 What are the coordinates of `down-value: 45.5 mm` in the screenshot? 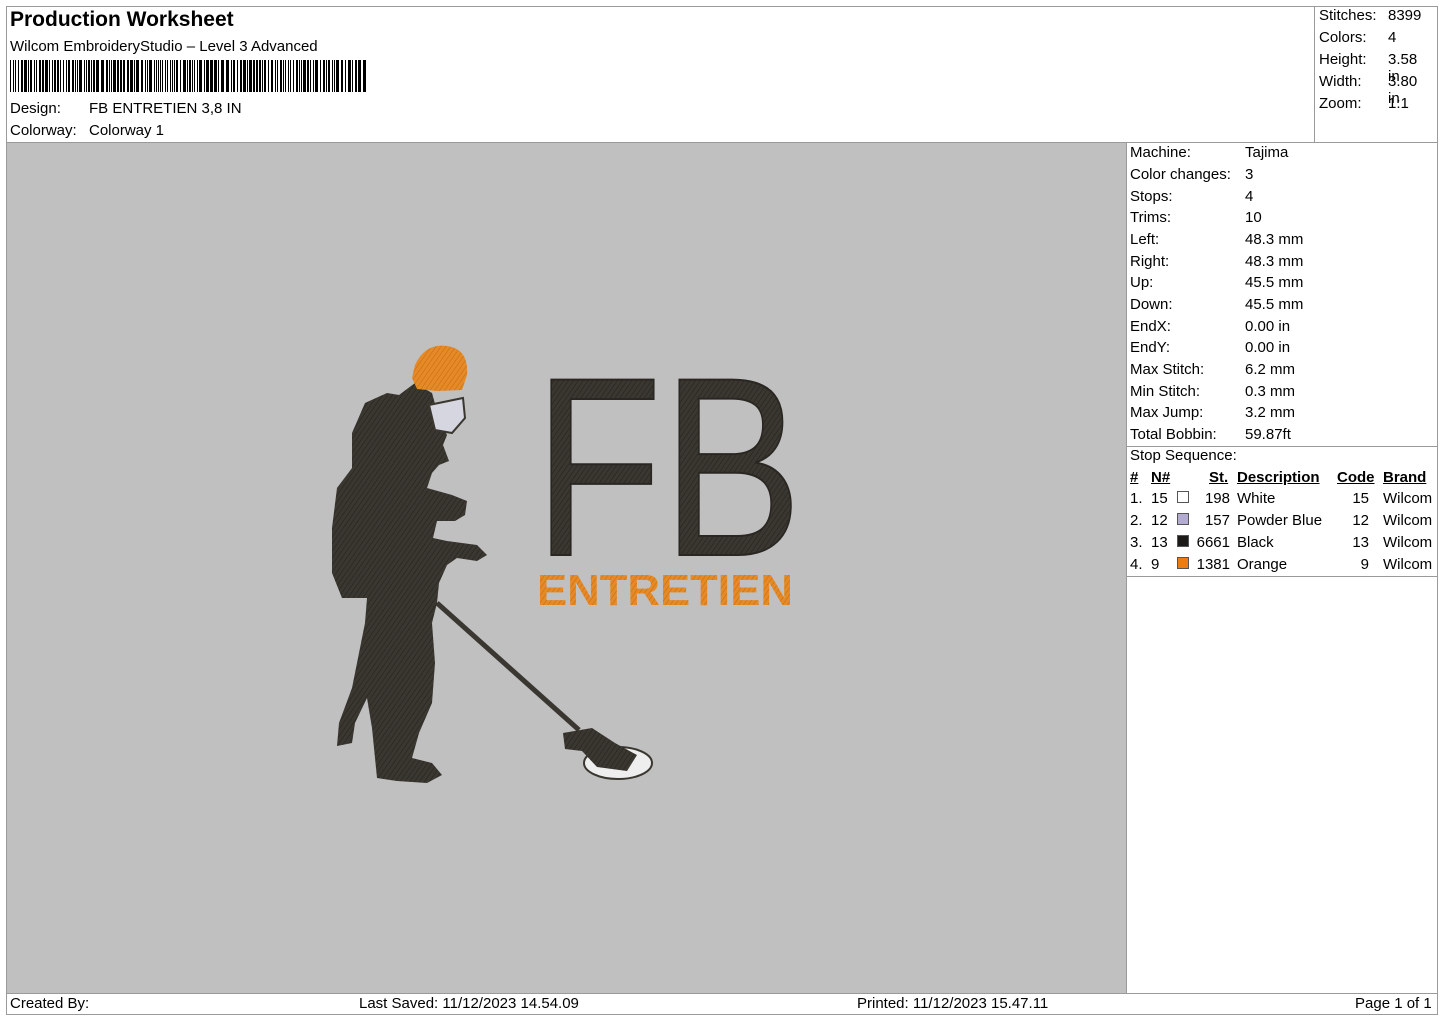 It's located at (1274, 304).